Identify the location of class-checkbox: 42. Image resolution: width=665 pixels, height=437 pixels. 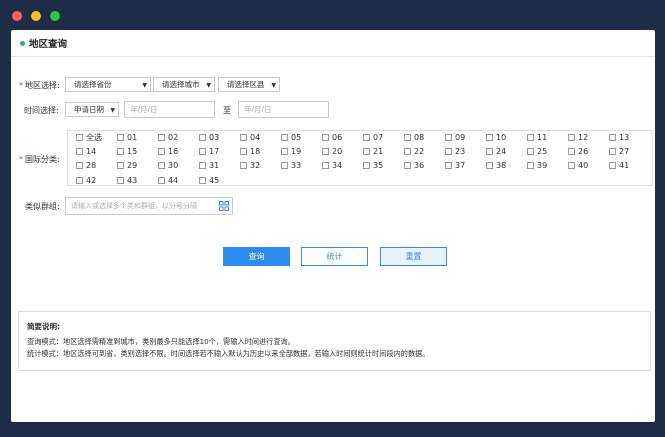
(86, 180).